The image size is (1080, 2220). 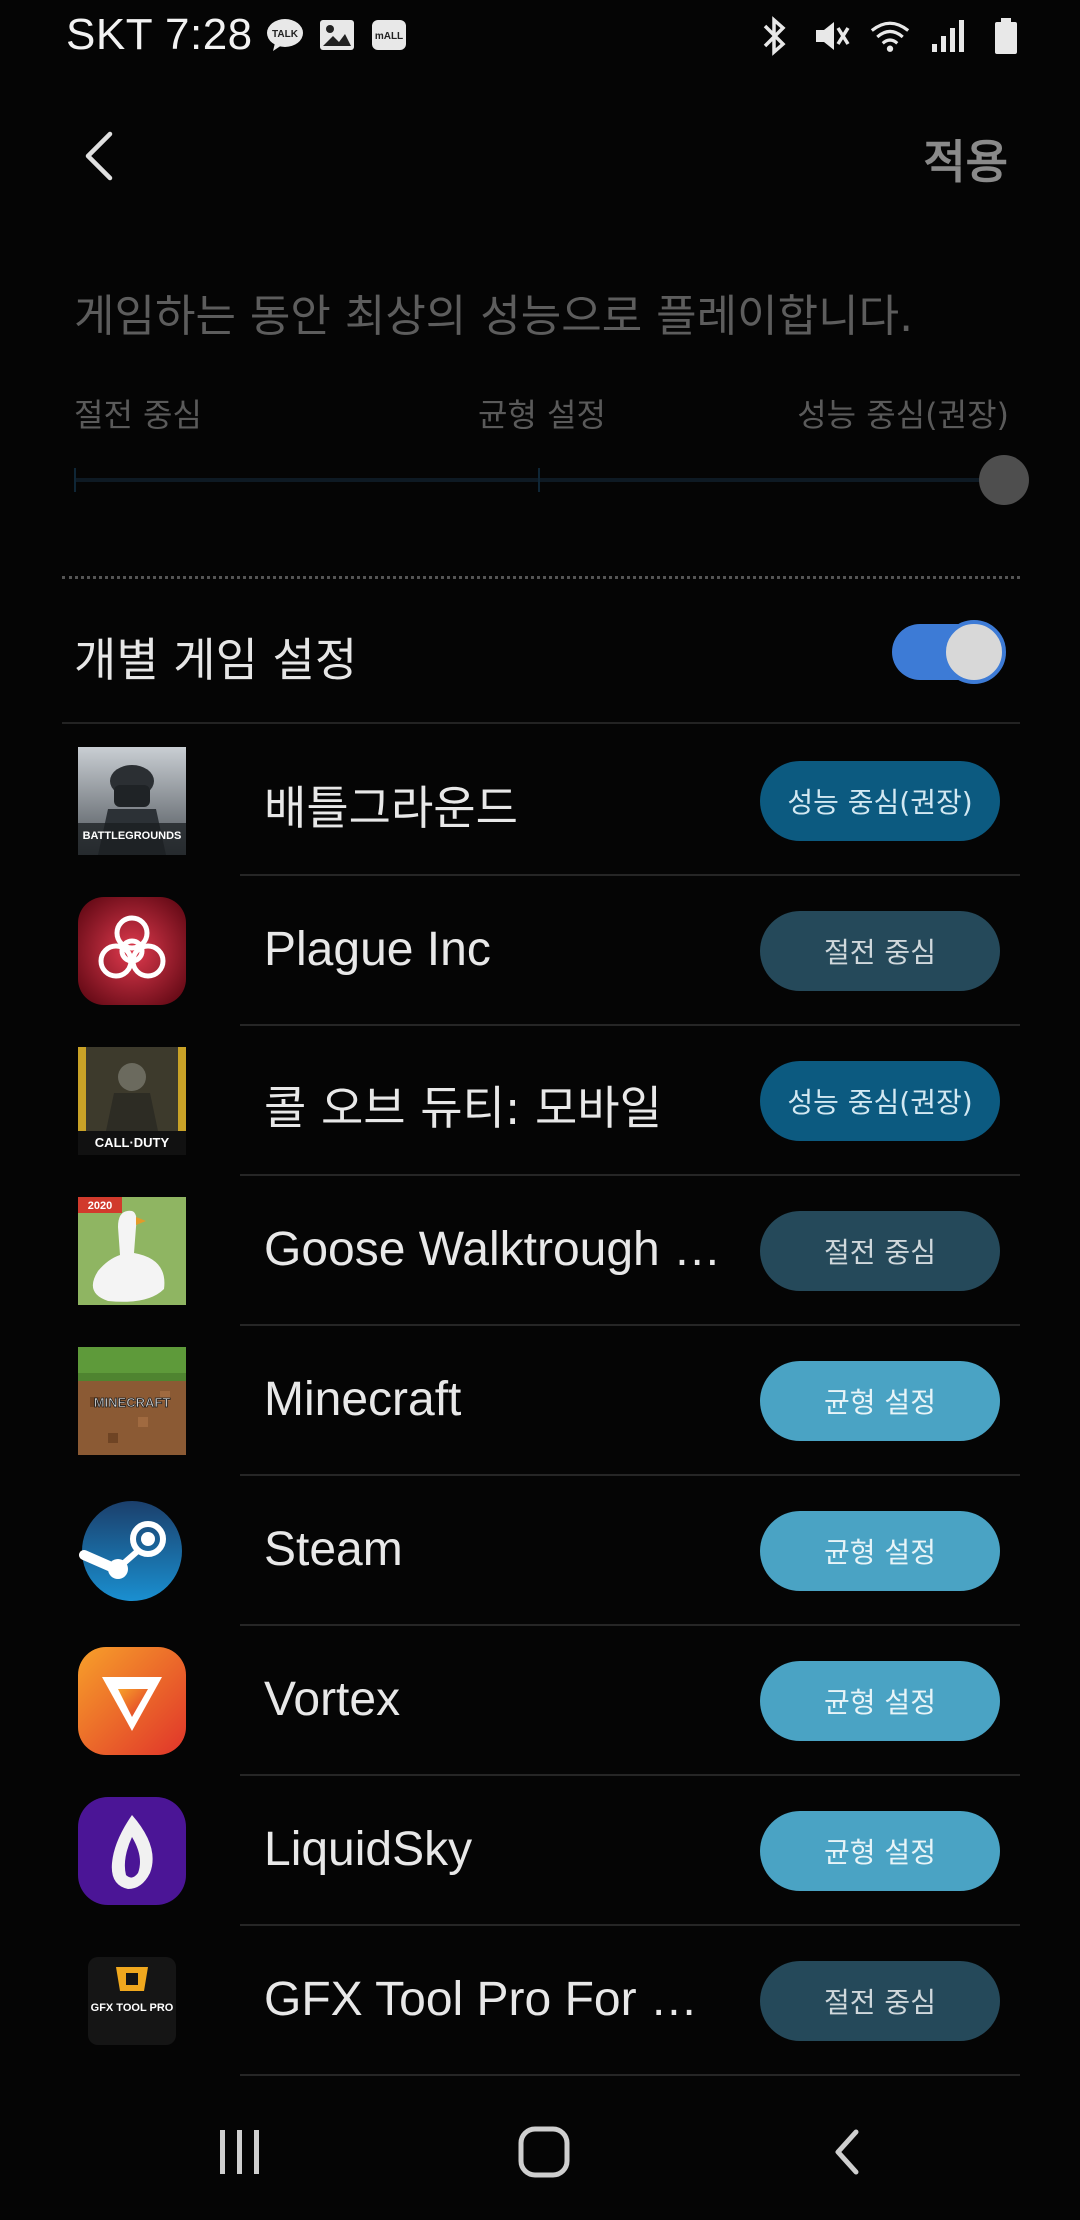 What do you see at coordinates (1004, 480) in the screenshot?
I see `slider-thumb` at bounding box center [1004, 480].